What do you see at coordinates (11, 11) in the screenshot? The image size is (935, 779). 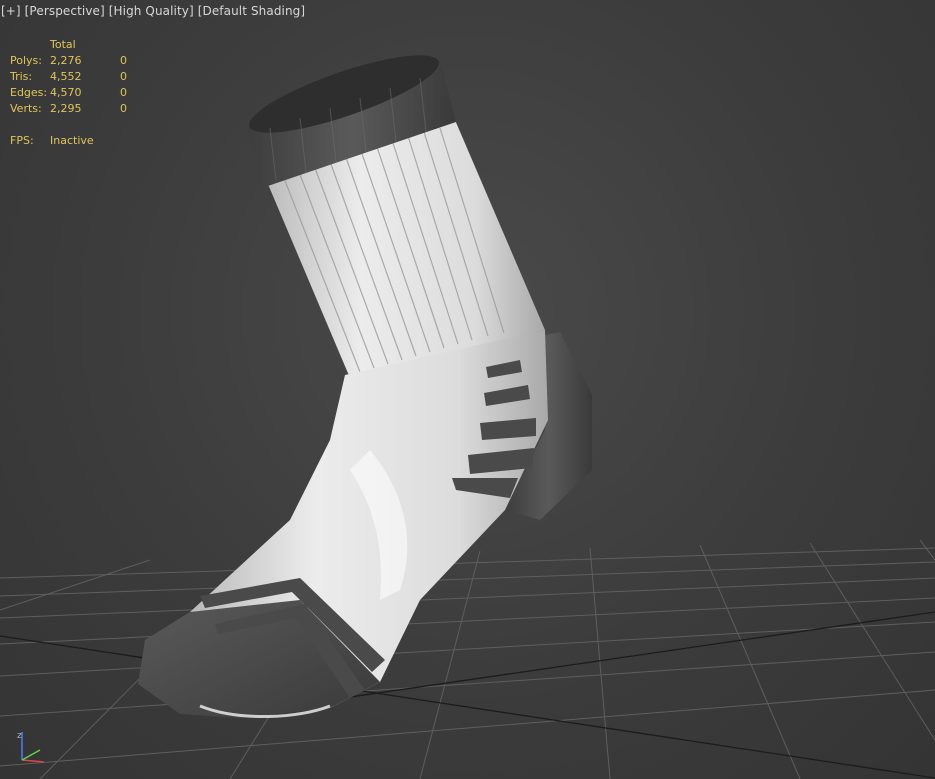 I see `viewport-menu-plus: [+]` at bounding box center [11, 11].